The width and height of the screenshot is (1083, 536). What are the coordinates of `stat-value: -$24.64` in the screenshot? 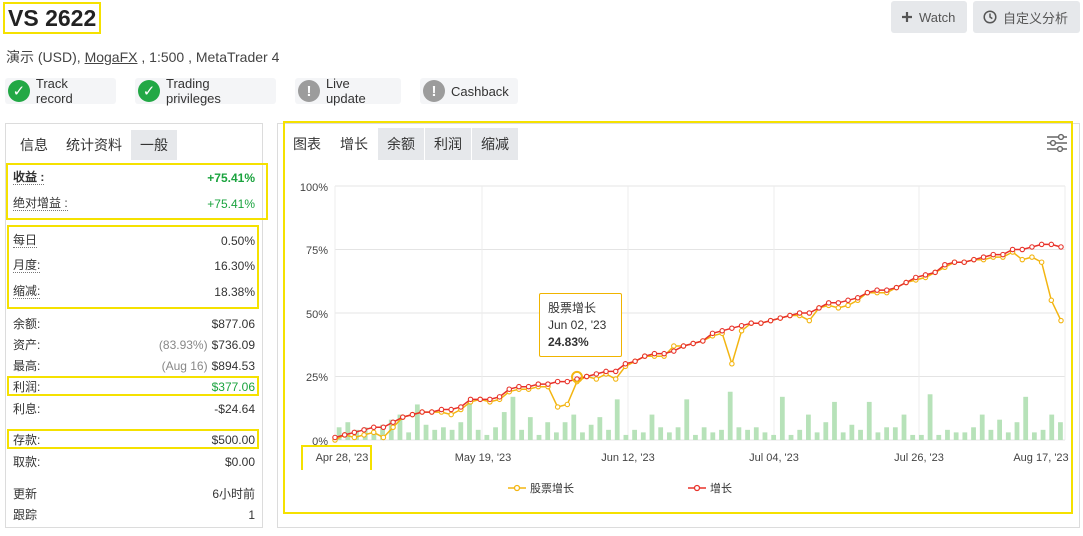 It's located at (234, 408).